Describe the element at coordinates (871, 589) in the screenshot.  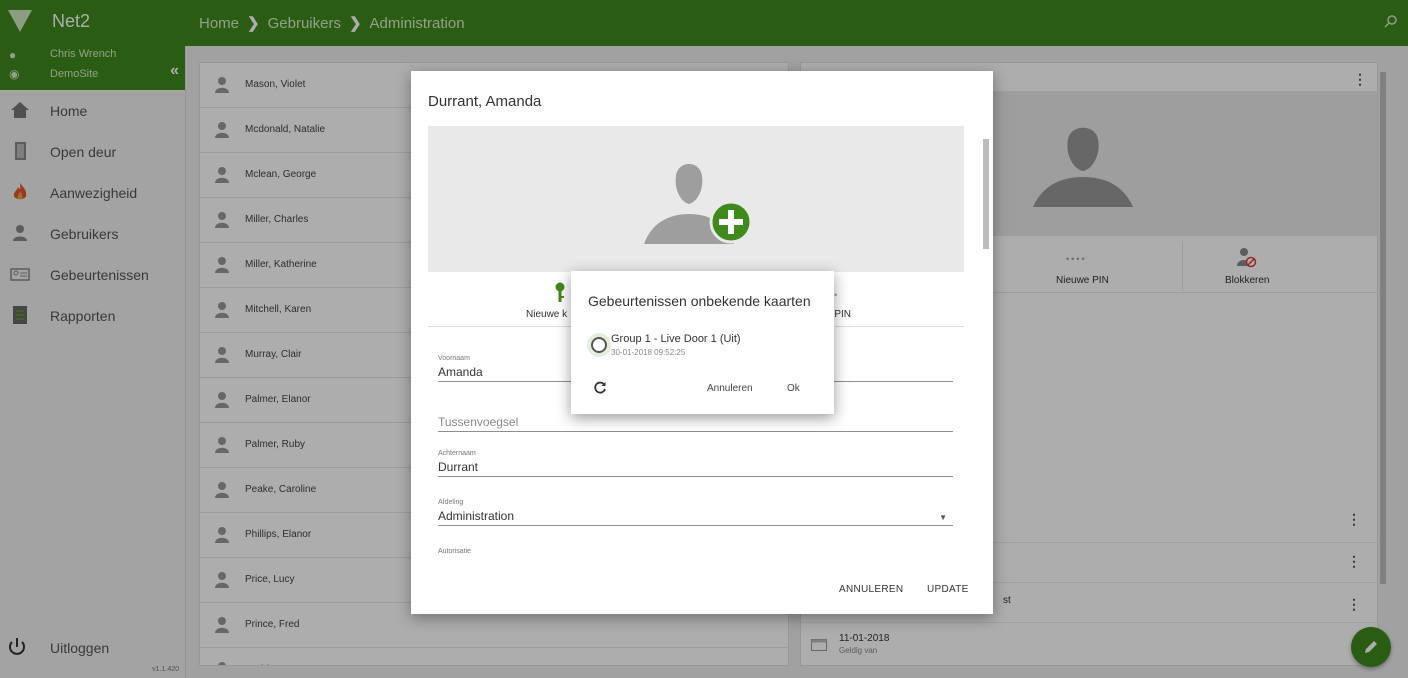
I see `cancel-button: ANNULEREN` at that location.